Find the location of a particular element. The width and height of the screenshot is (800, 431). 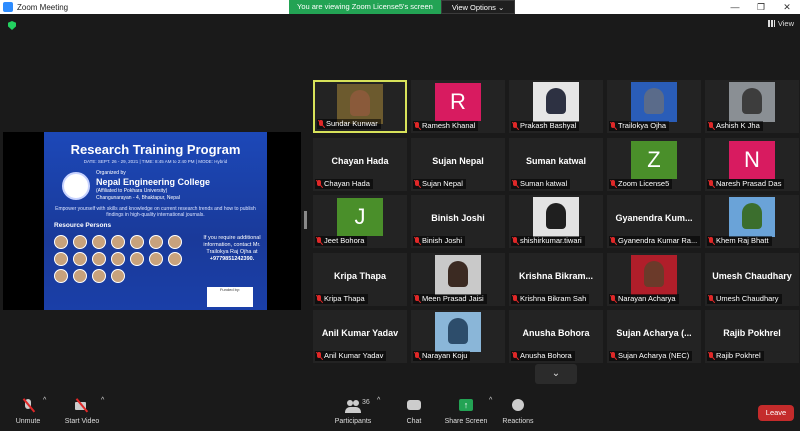

participant-tile: Kripa Thapa Kripa Thapa is located at coordinates (360, 279).